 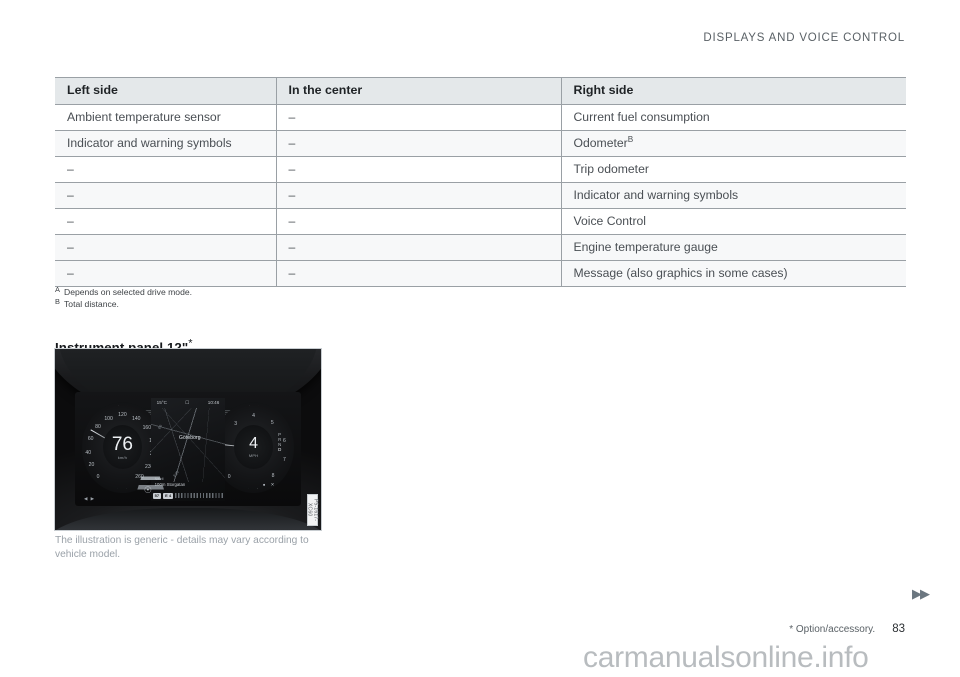 What do you see at coordinates (253, 416) in the screenshot?
I see `rpm-tick-4: 4` at bounding box center [253, 416].